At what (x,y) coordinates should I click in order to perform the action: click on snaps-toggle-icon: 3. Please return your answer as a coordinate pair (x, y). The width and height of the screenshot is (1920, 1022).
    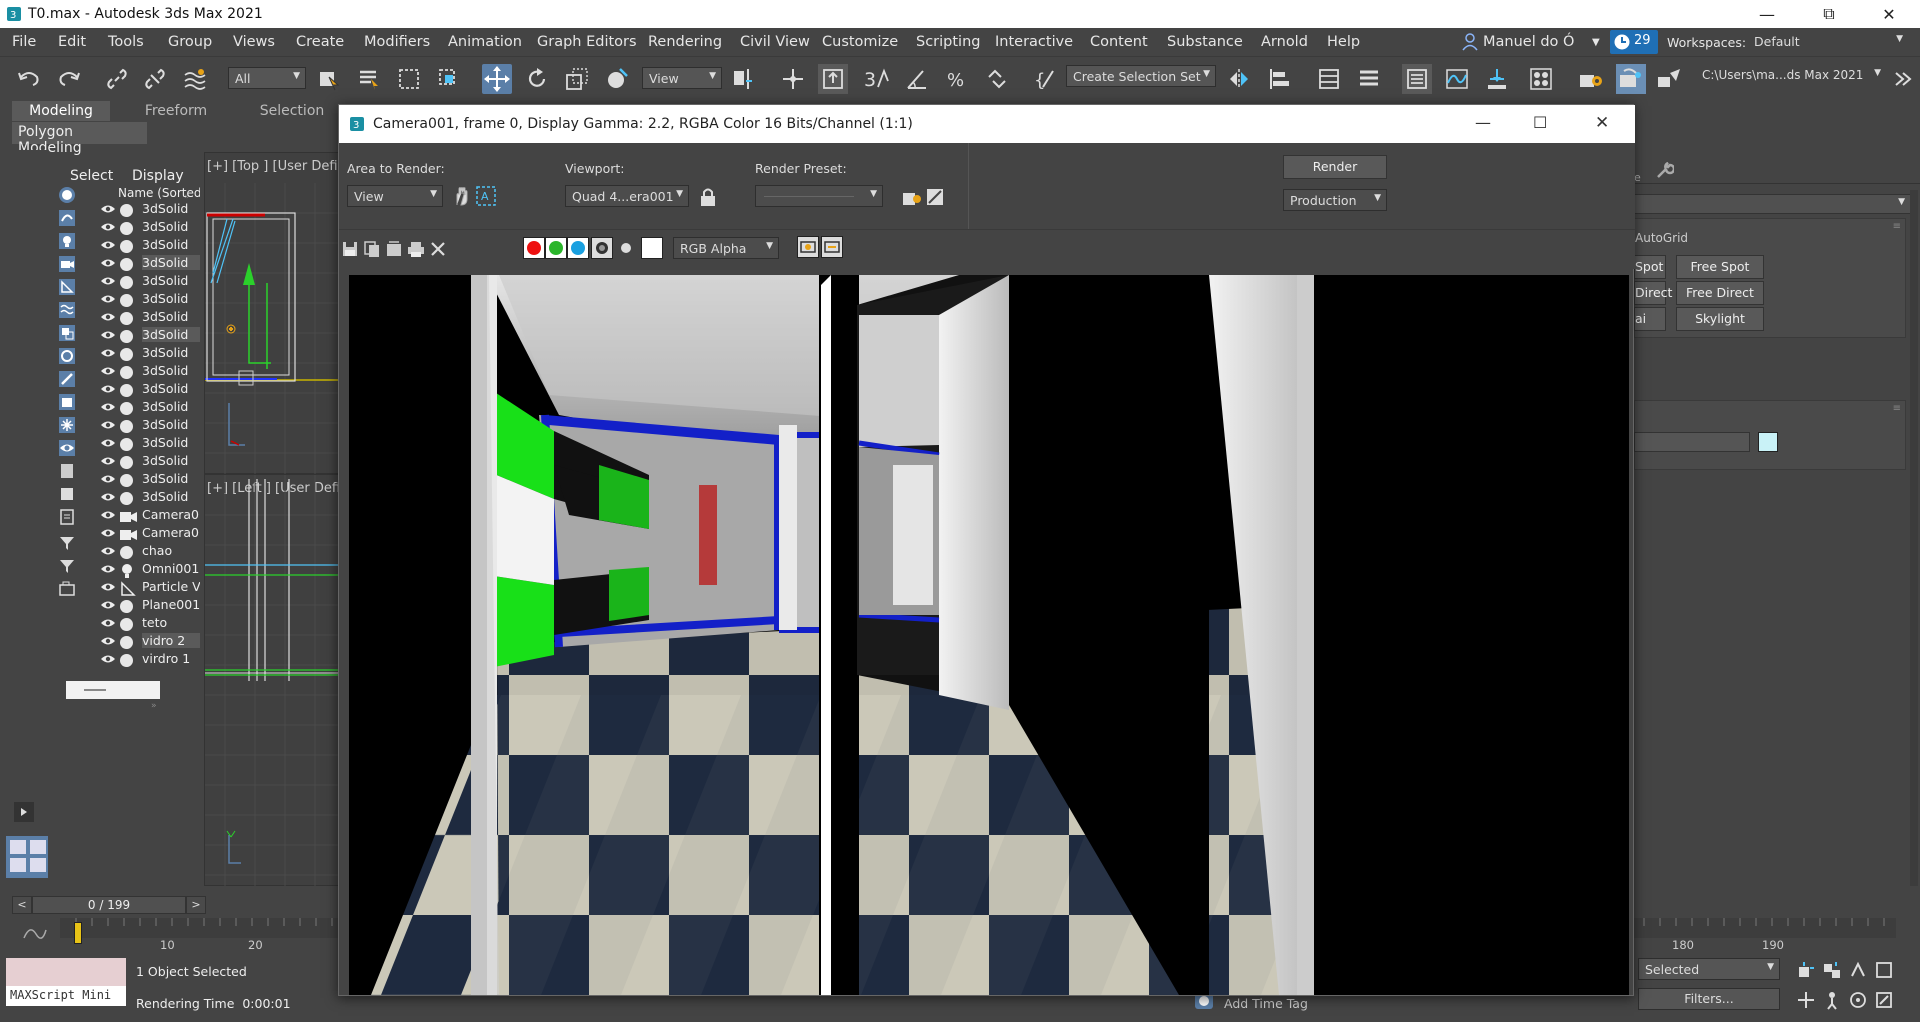
    Looking at the image, I should click on (877, 79).